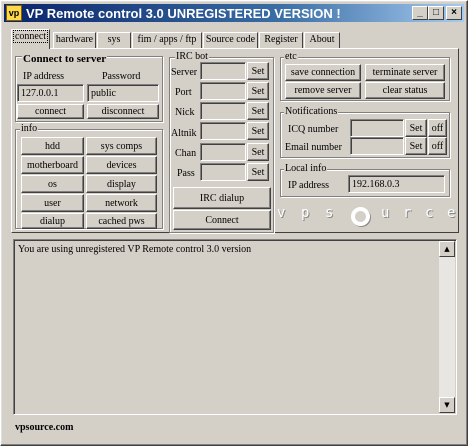 This screenshot has width=468, height=446. What do you see at coordinates (123, 111) in the screenshot?
I see `disconnect-button: disconnect` at bounding box center [123, 111].